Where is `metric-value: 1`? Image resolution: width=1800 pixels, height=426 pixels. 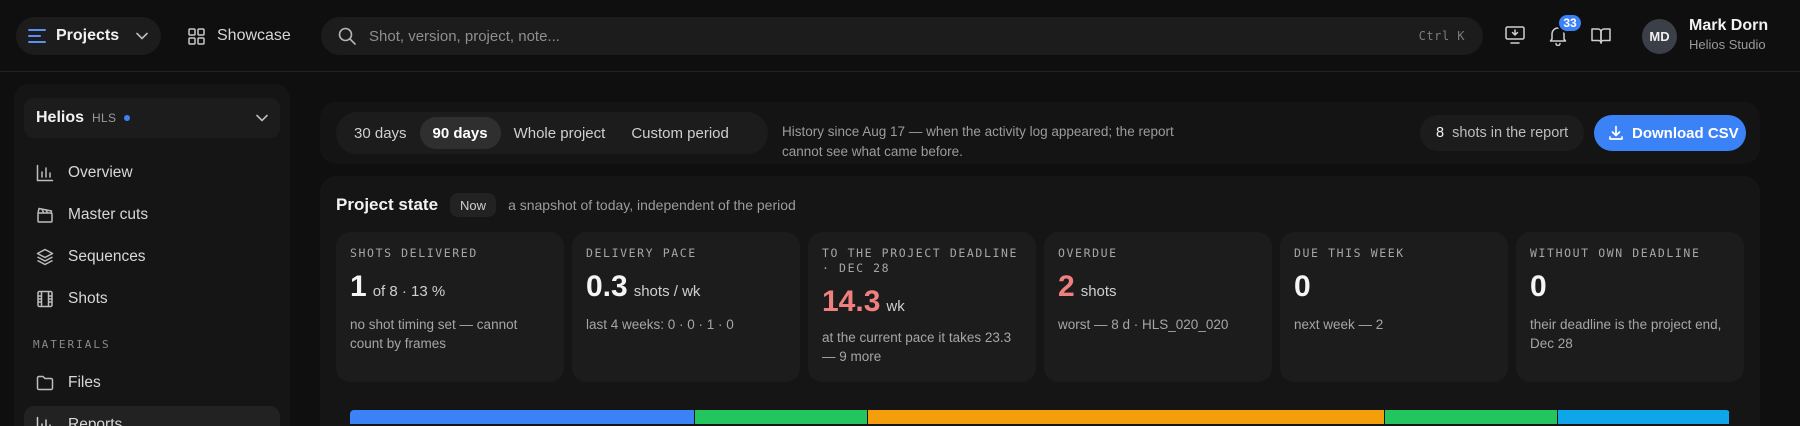 metric-value: 1 is located at coordinates (358, 286).